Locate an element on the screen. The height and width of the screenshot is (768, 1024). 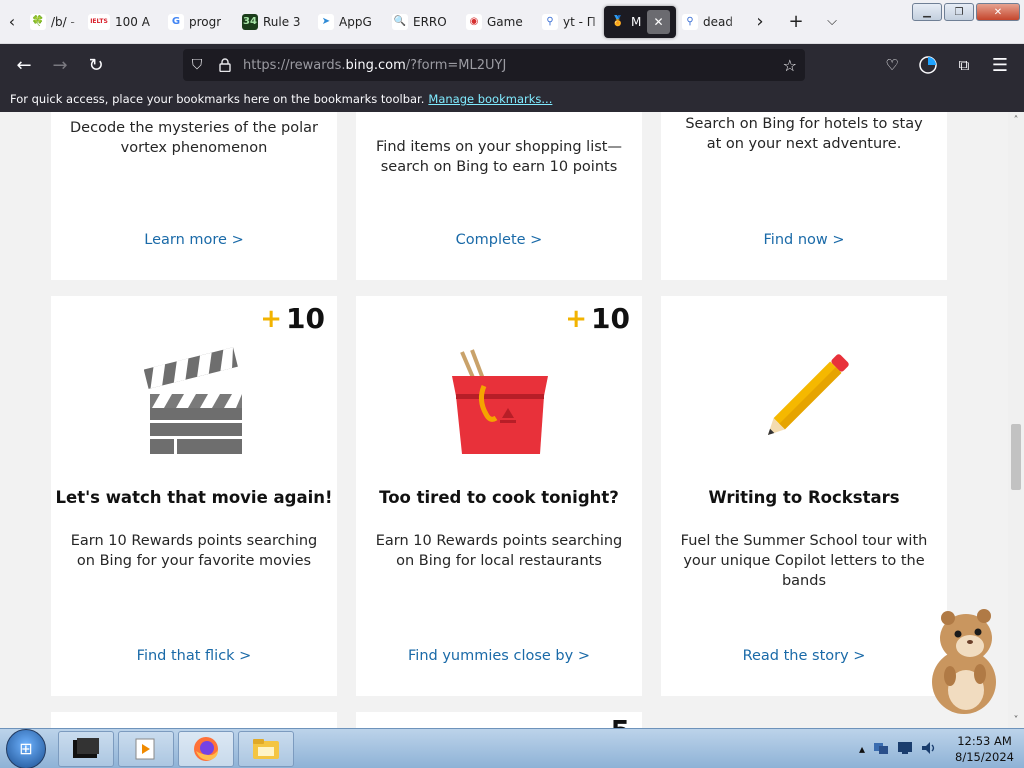
tab-3: 34 Rule 3 is located at coordinates (274, 21).